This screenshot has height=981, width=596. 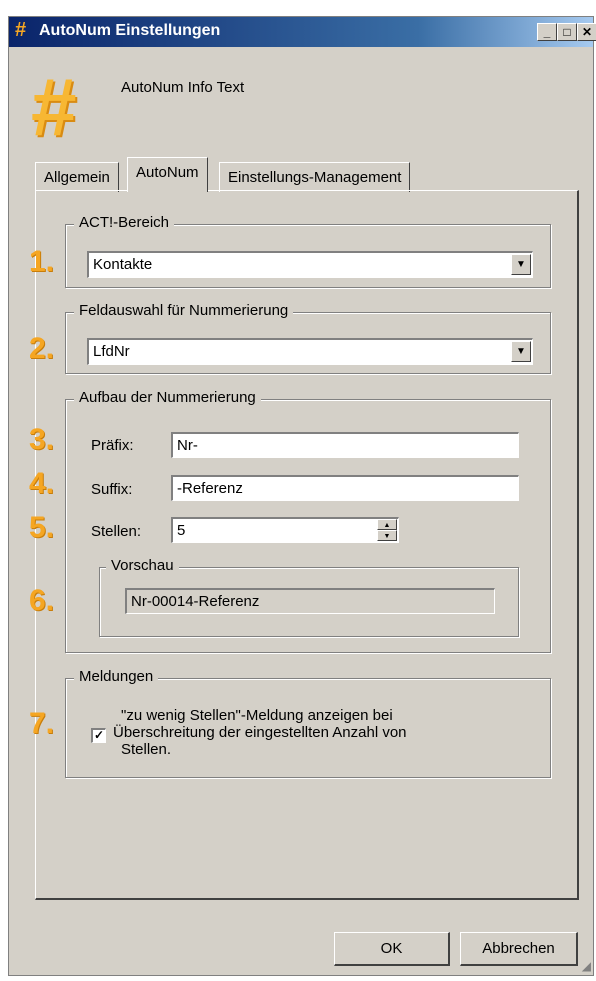 What do you see at coordinates (167, 397) in the screenshot?
I see `aufbau-legend: Aufbau der Nummerierung` at bounding box center [167, 397].